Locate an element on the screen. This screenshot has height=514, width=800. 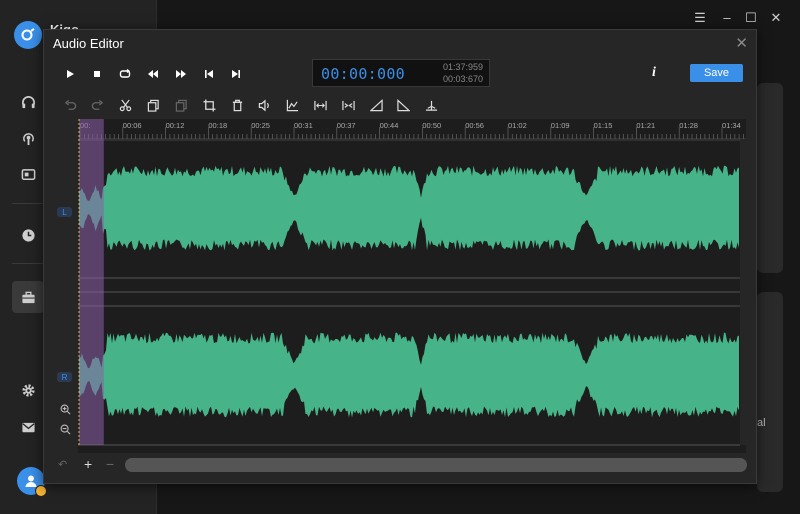
reset-icon: ↶ is located at coordinates (62, 464).